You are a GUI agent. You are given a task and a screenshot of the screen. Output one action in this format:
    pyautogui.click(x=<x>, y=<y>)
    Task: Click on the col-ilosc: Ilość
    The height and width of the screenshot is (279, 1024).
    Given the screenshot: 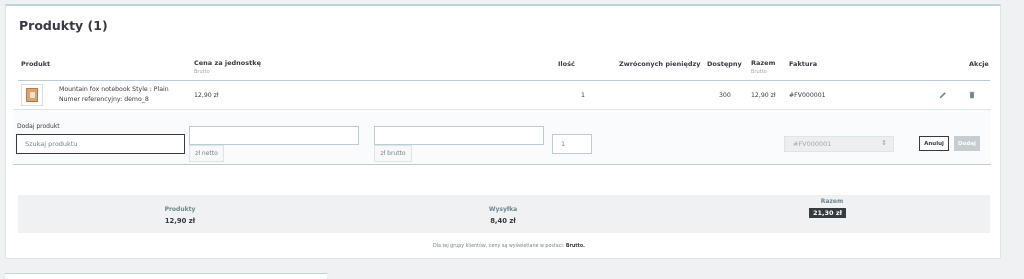 What is the action you would take?
    pyautogui.click(x=566, y=64)
    